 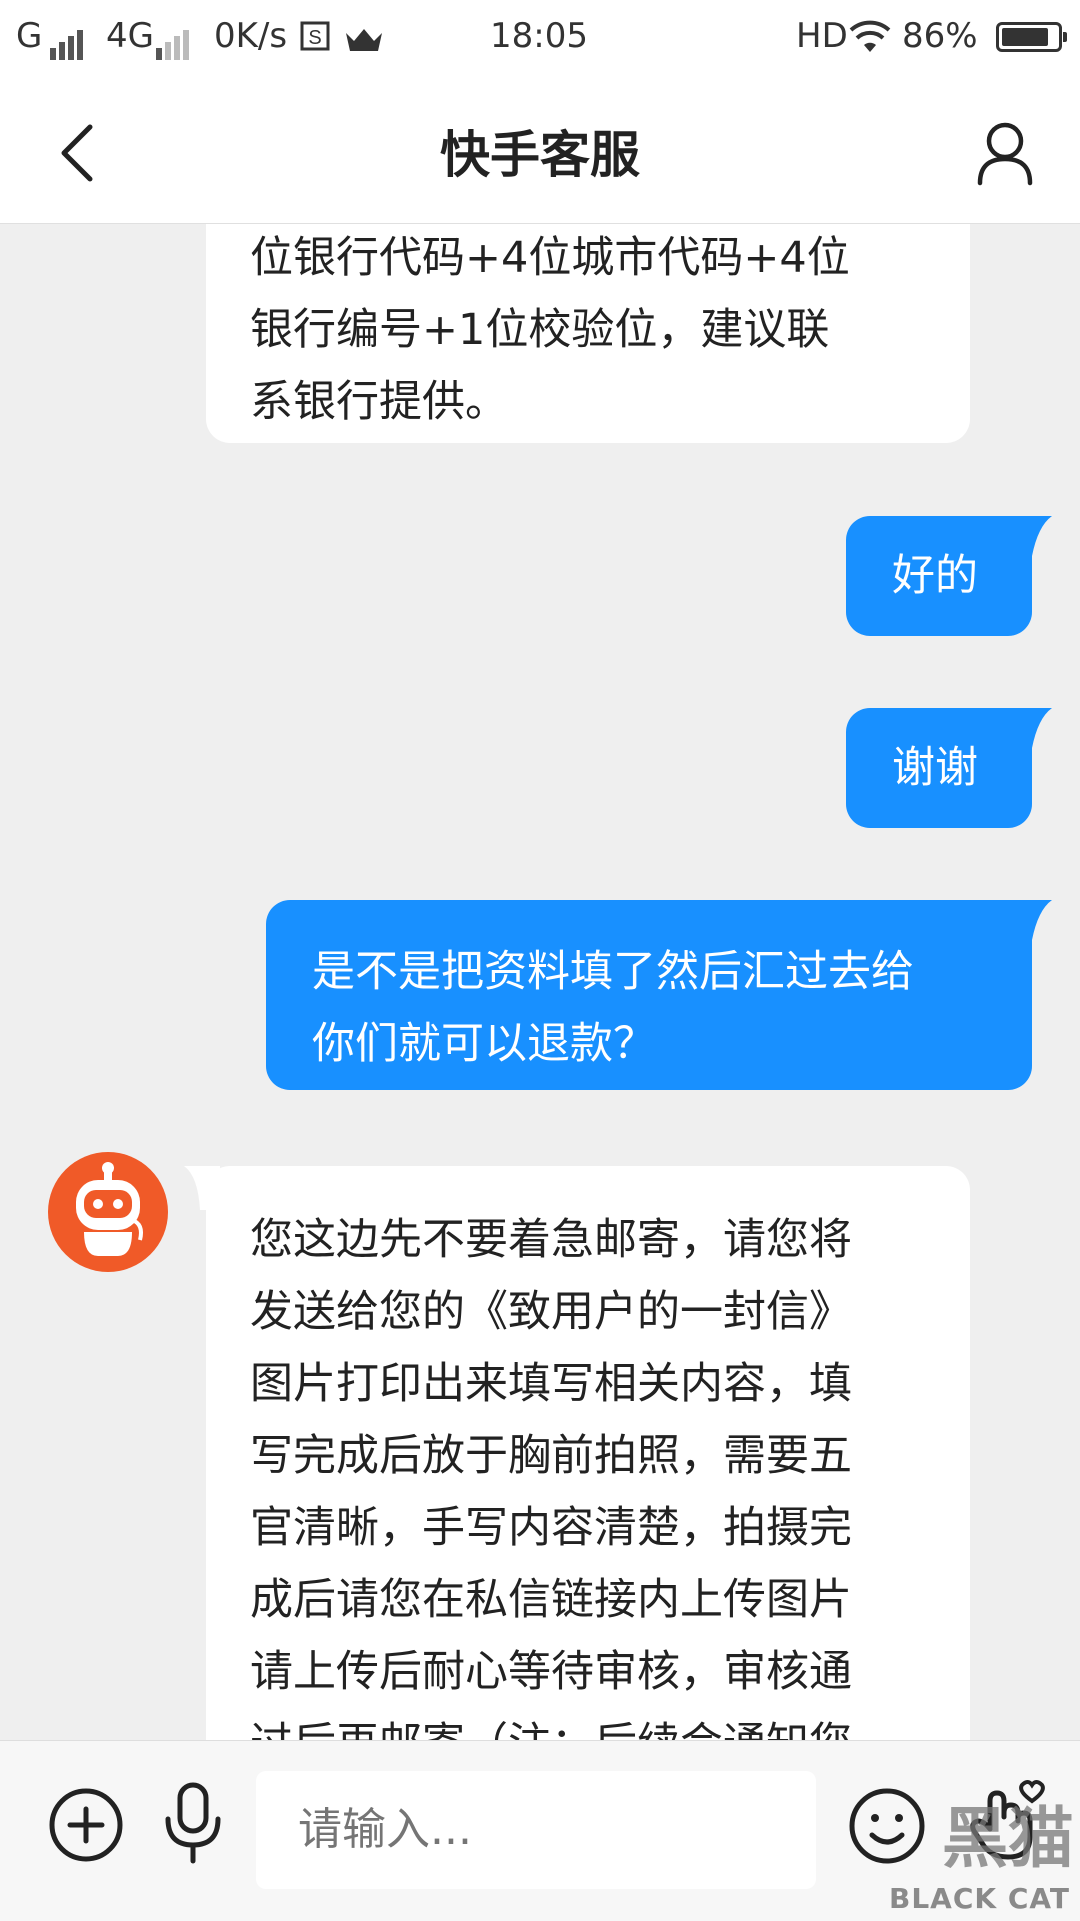 I want to click on message-bubble-outgoing: 是不是把资料填了然后汇过去给 你们就可以退款？, so click(x=649, y=995).